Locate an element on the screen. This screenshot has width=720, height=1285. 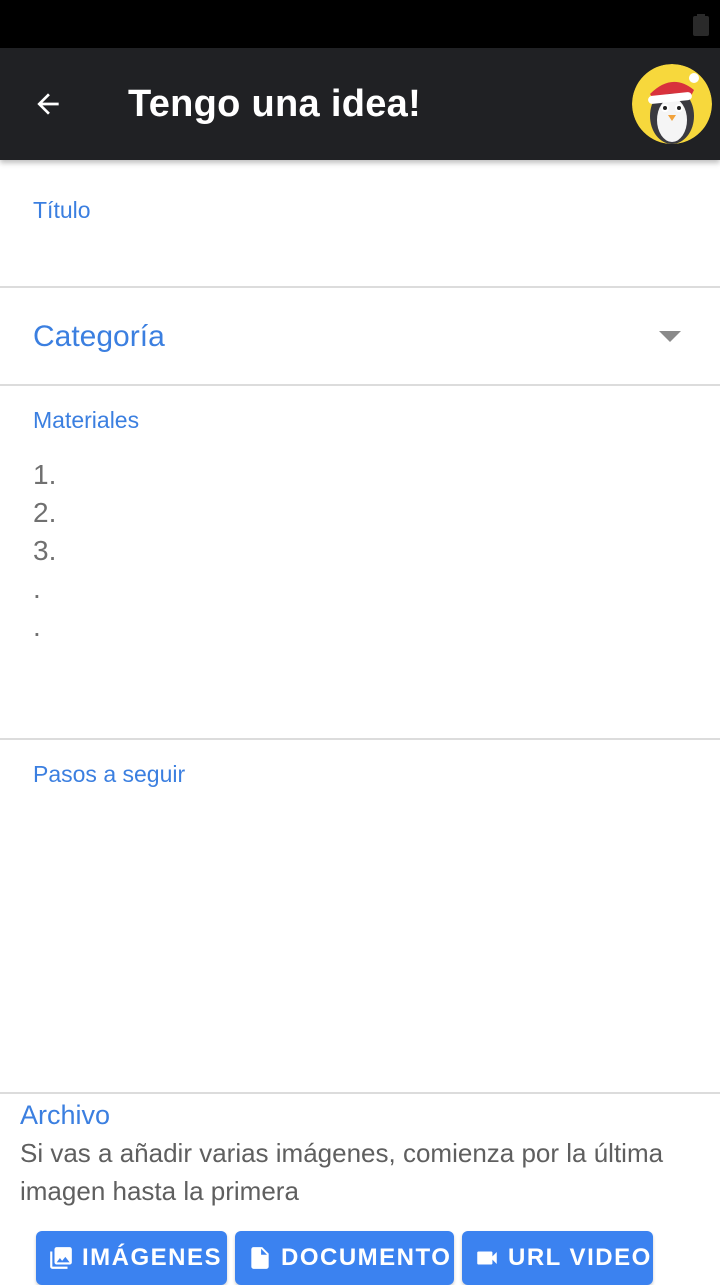
arrow-back-icon is located at coordinates (48, 104).